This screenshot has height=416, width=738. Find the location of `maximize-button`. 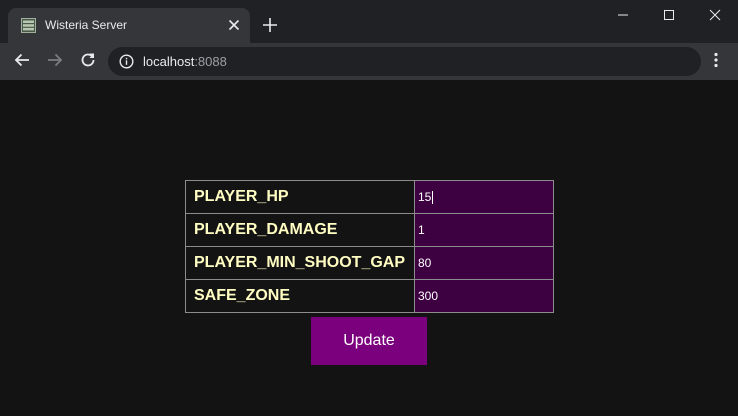

maximize-button is located at coordinates (669, 15).